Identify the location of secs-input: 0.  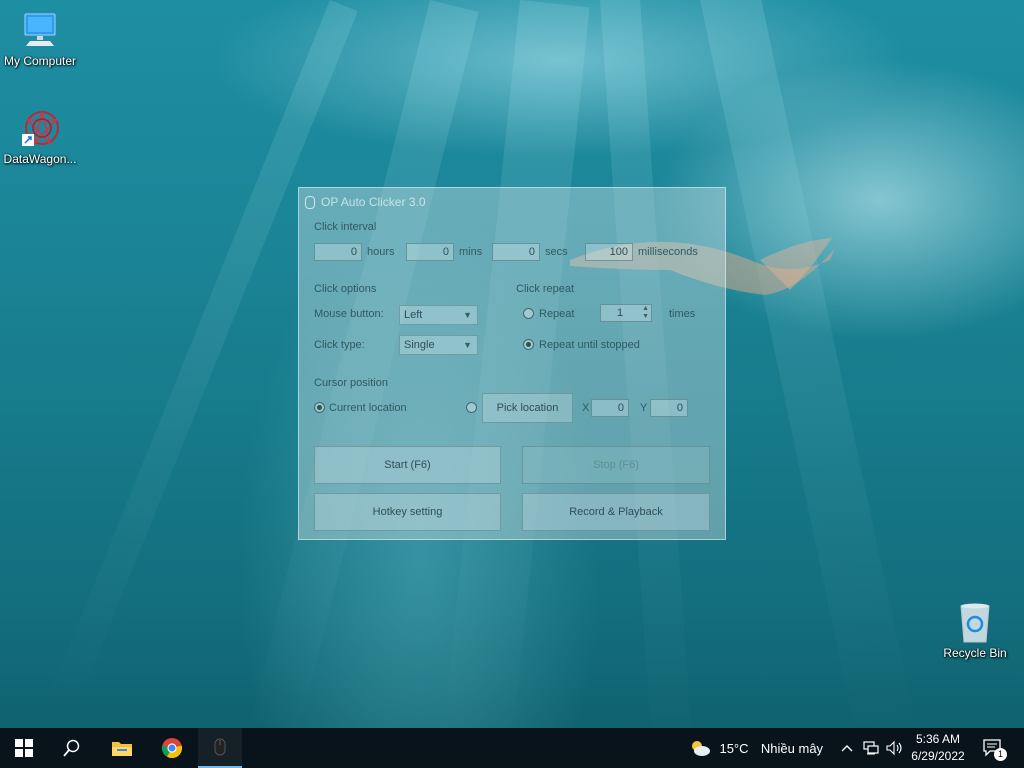
(516, 252).